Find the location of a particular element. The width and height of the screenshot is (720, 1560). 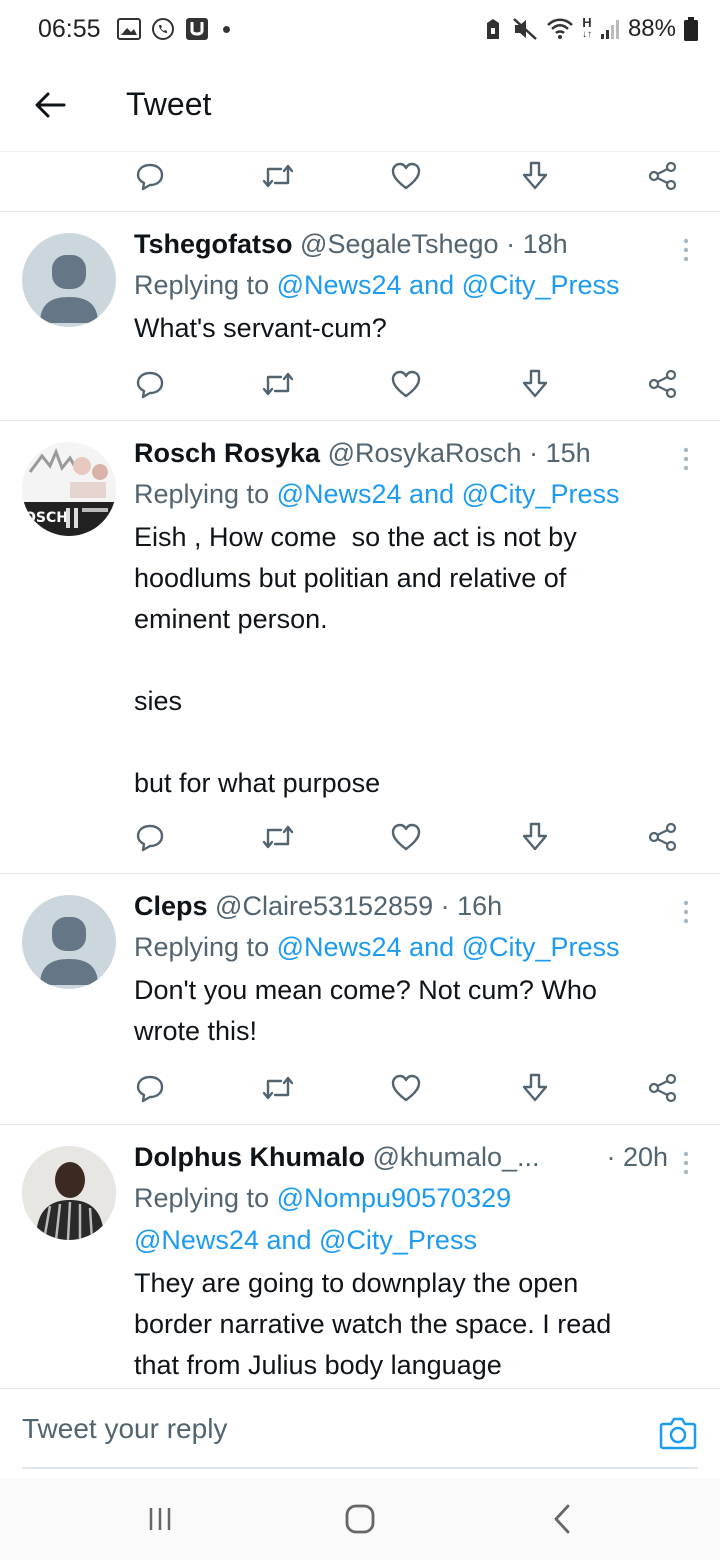

system-back-button is located at coordinates (562, 1519).